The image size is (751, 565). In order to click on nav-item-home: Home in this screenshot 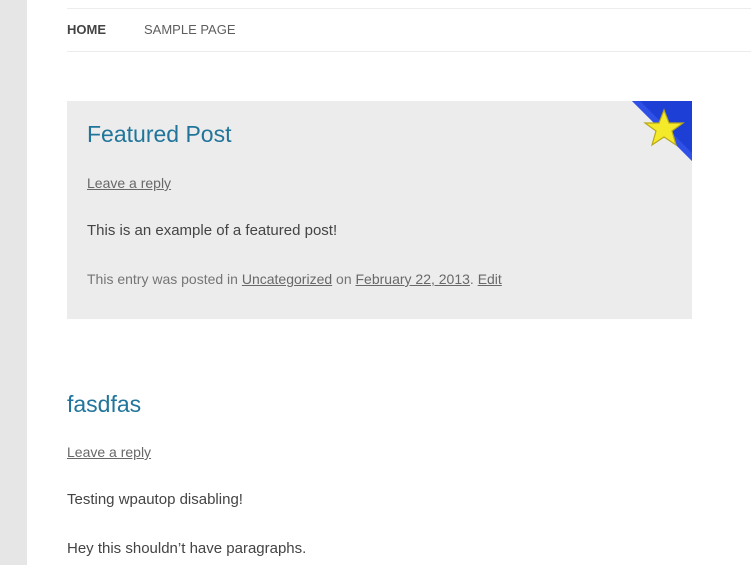, I will do `click(86, 29)`.